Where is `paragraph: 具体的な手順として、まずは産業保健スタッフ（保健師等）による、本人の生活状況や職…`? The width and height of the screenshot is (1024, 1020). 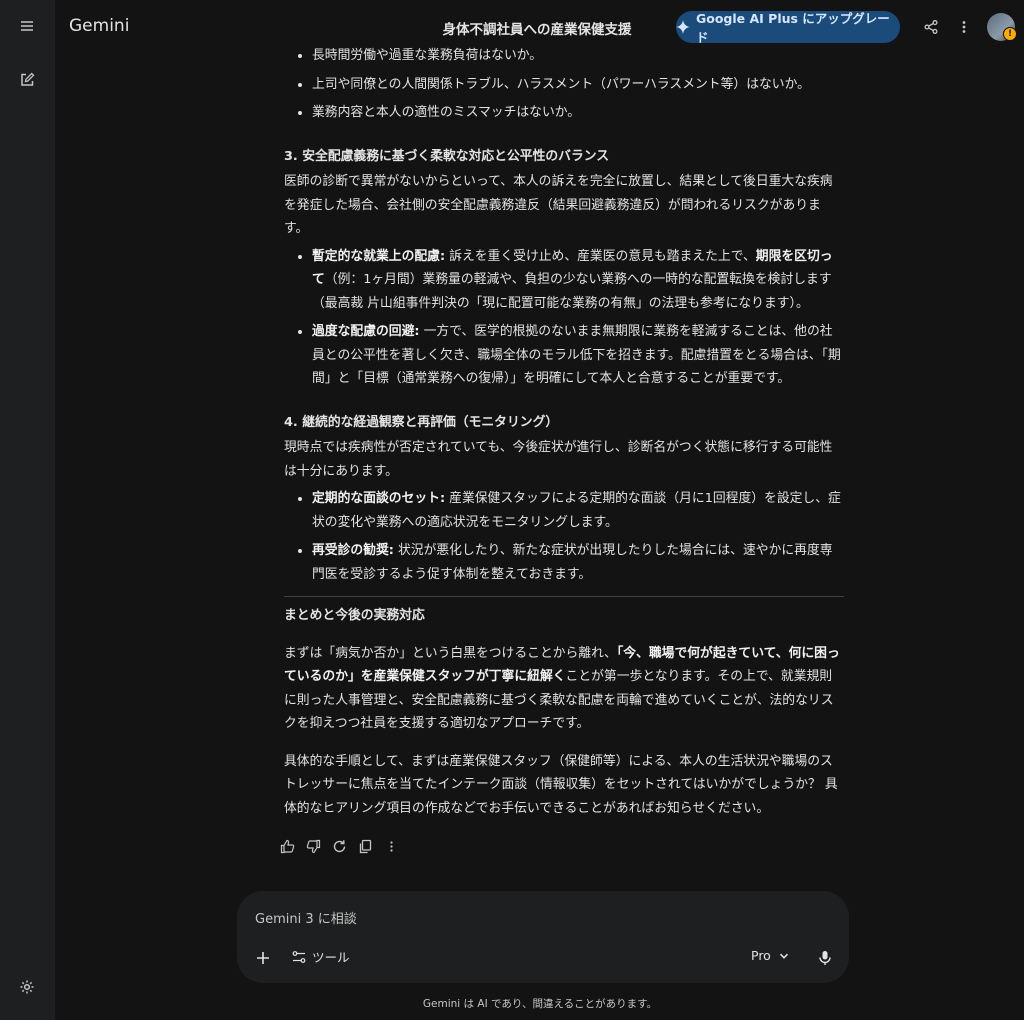
paragraph: 具体的な手順として、まずは産業保健スタッフ（保健師等）による、本人の生活状況や職… is located at coordinates (561, 784).